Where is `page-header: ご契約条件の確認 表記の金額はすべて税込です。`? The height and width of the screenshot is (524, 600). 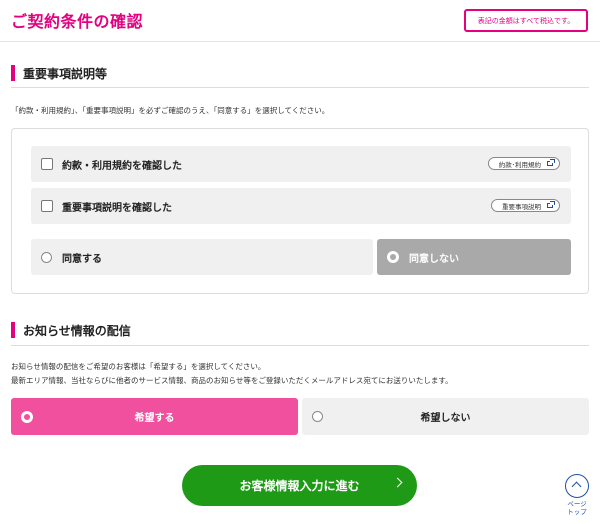
page-header: ご契約条件の確認 表記の金額はすべて税込です。 is located at coordinates (300, 21).